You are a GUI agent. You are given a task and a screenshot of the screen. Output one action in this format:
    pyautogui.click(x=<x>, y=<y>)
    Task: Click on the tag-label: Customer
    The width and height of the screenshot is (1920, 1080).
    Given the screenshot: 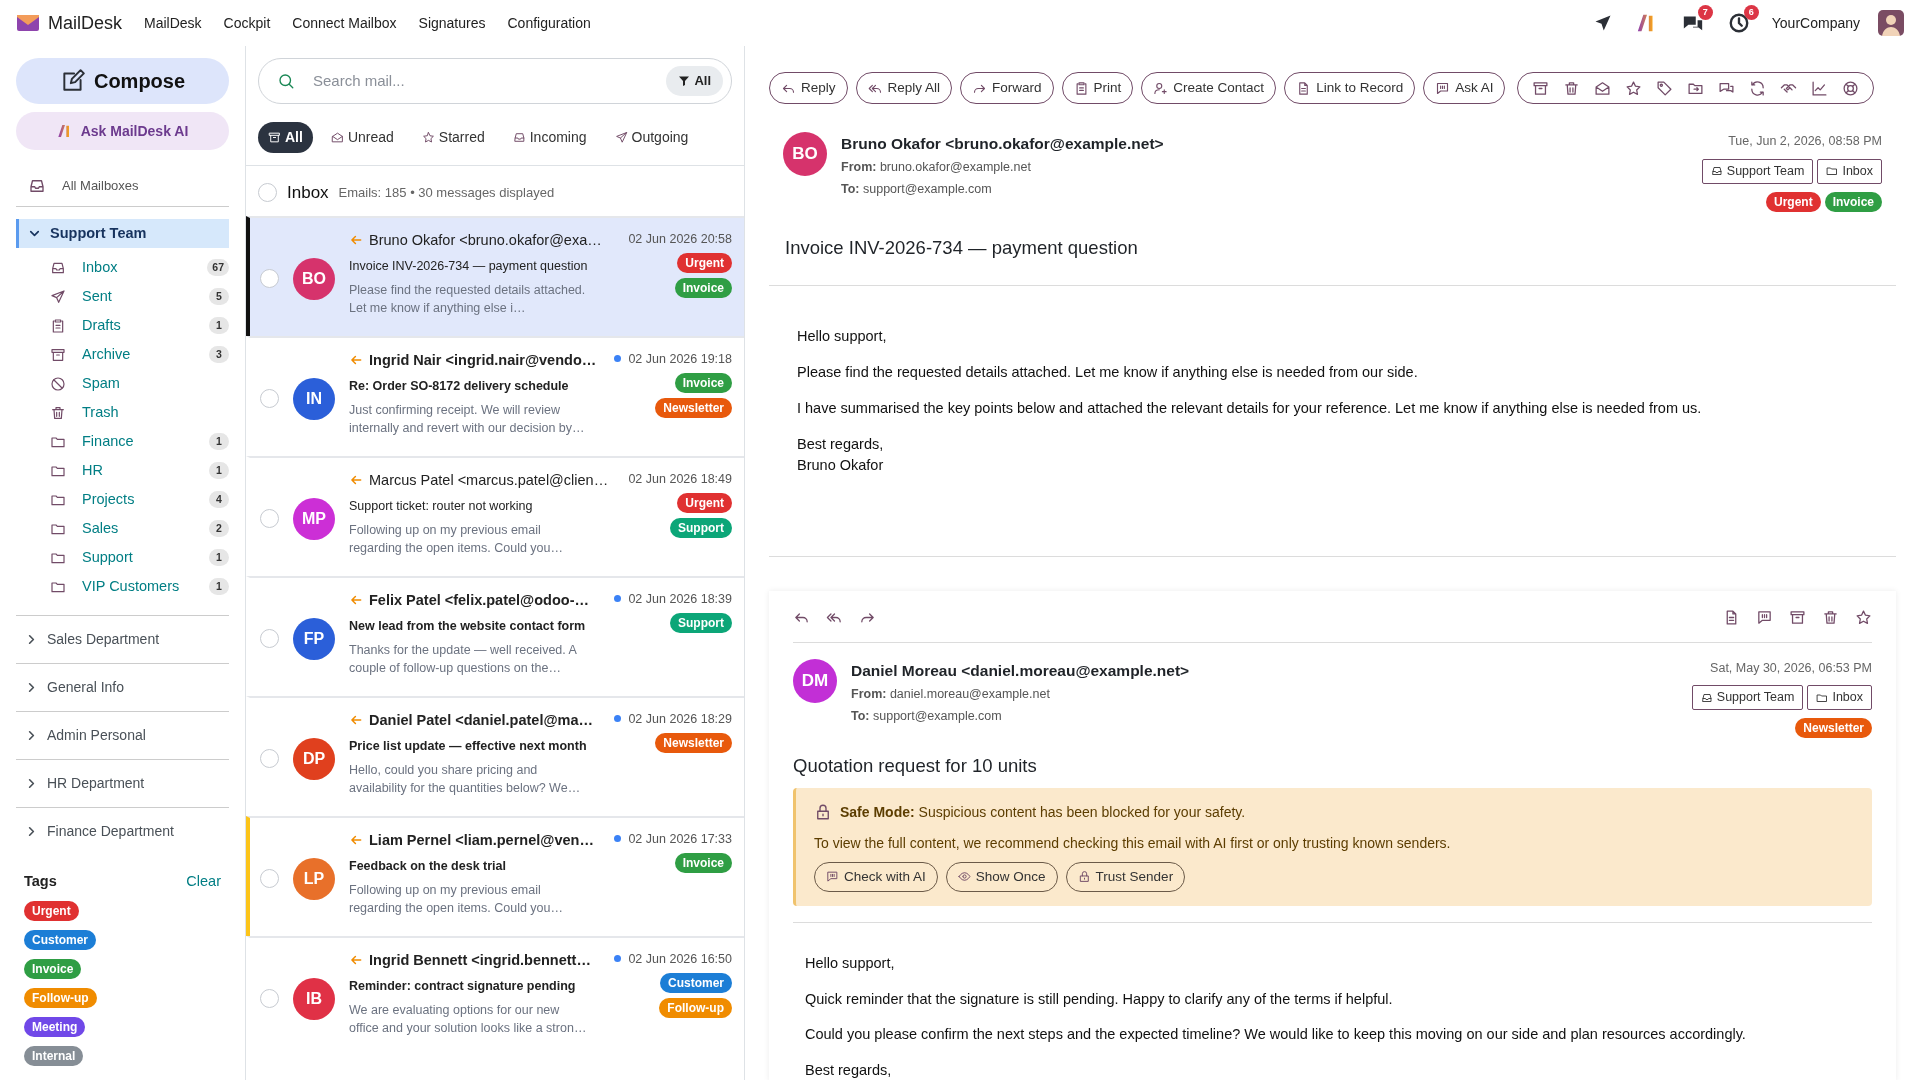 What is the action you would take?
    pyautogui.click(x=60, y=940)
    